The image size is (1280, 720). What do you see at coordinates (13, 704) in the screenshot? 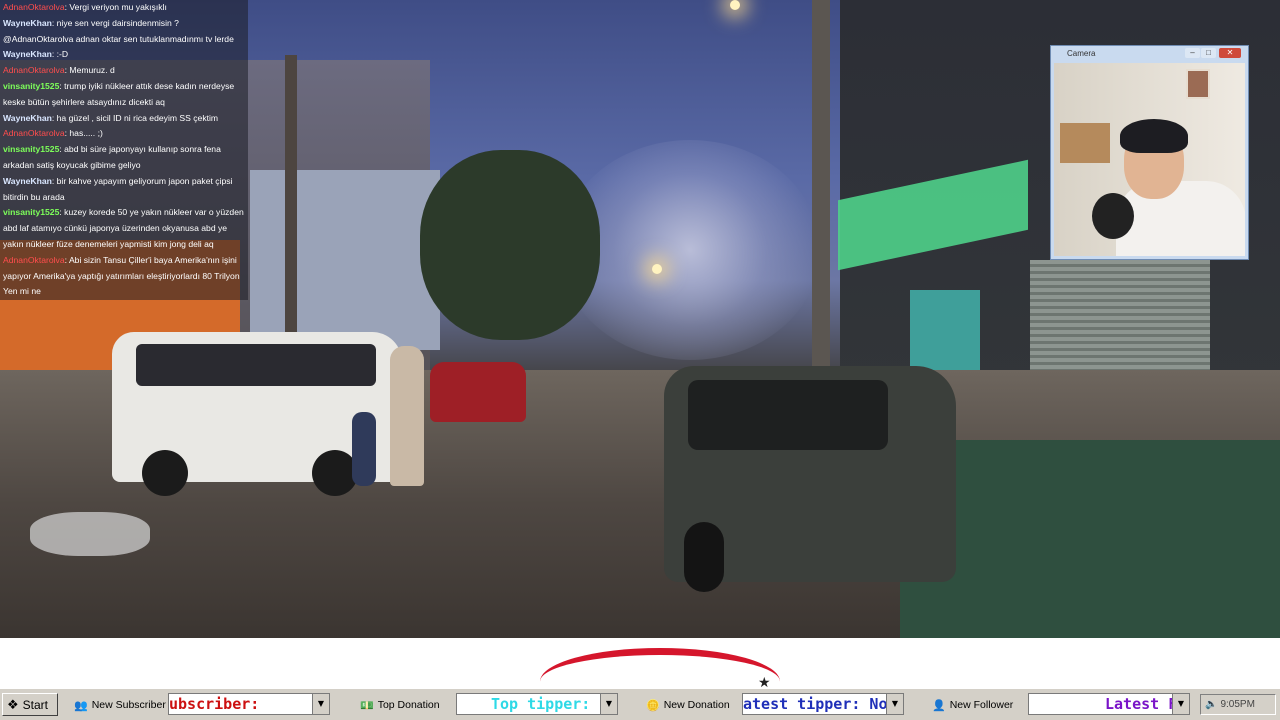
I see `windows-logo-icon: ❖` at bounding box center [13, 704].